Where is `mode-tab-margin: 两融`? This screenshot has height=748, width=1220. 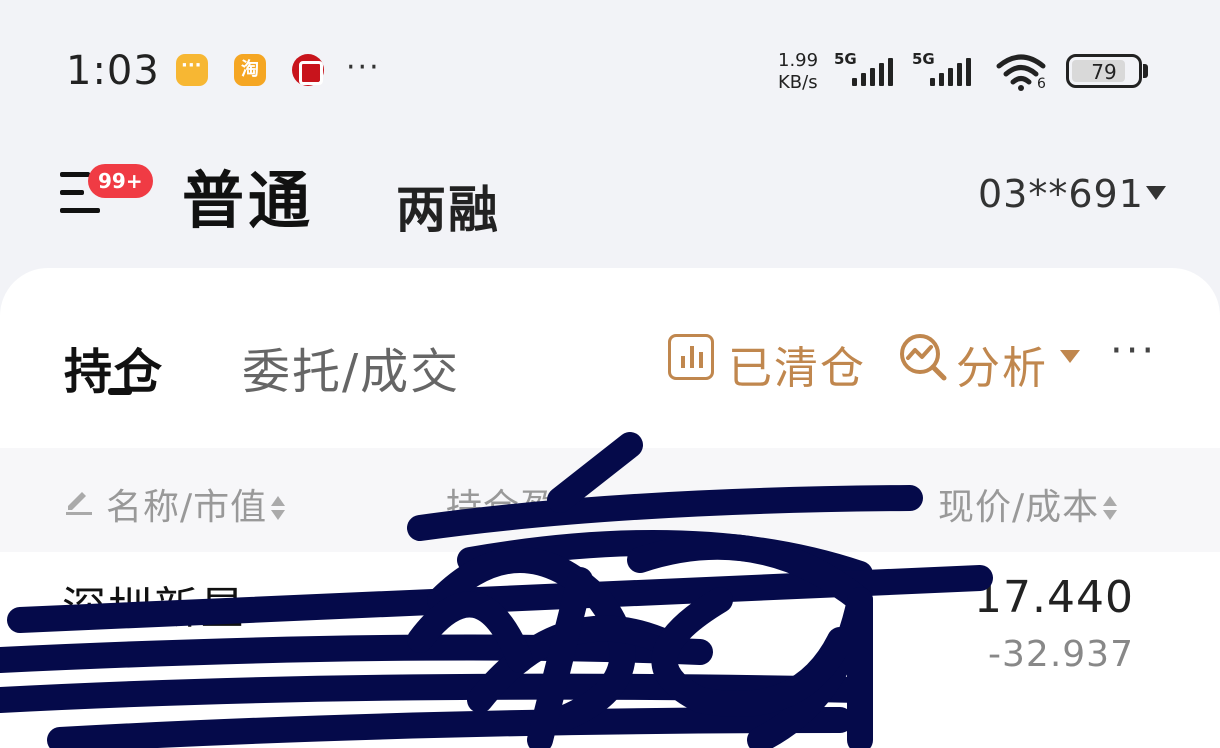 mode-tab-margin: 两融 is located at coordinates (448, 206).